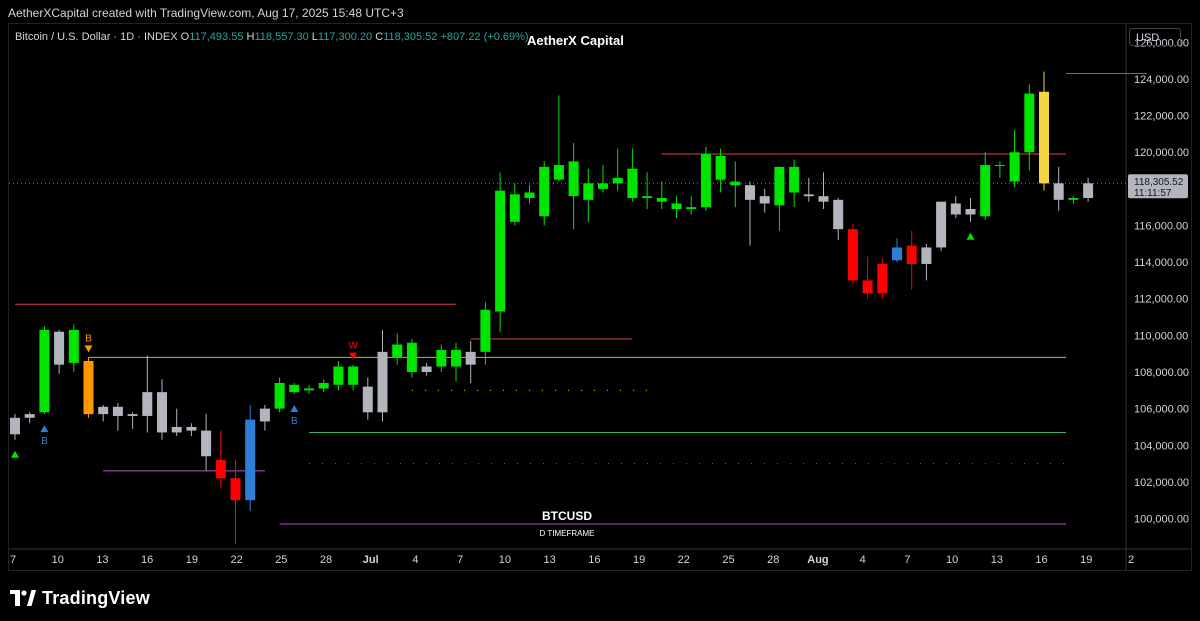 This screenshot has height=621, width=1200. I want to click on y-tick-label: 100,000.00, so click(1161, 520).